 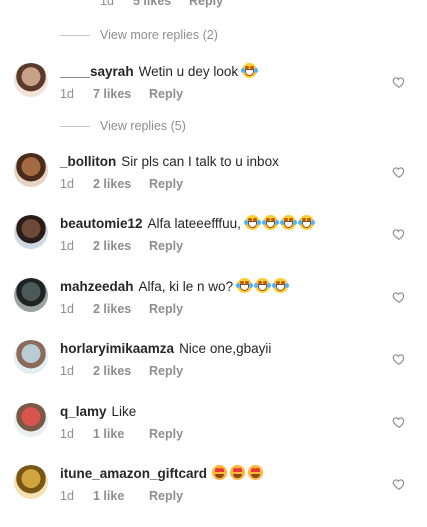 I want to click on comment-row: q_lamy Like 1d 1 like Reply, so click(x=213, y=434).